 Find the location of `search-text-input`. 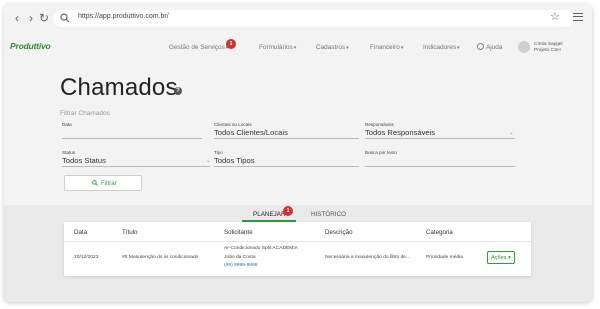

search-text-input is located at coordinates (440, 166).